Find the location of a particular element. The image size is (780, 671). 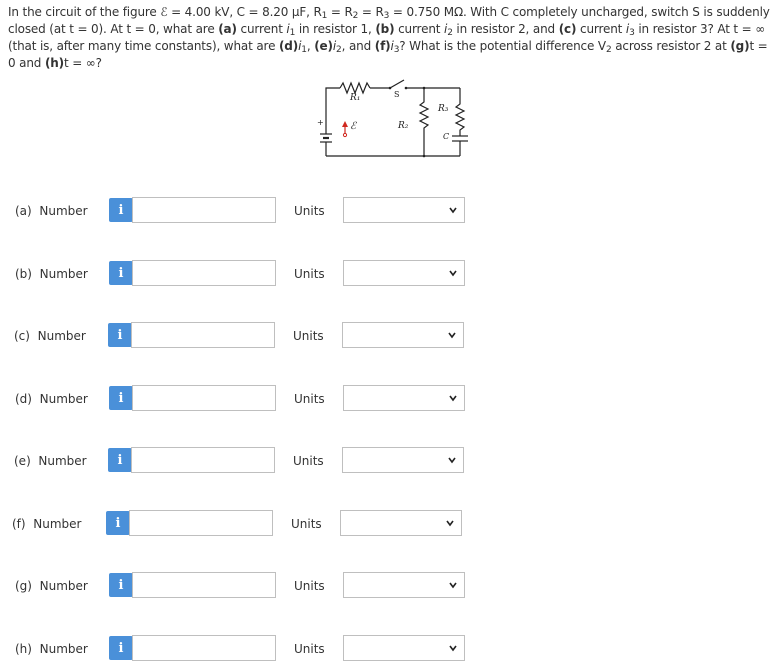

part-label: (f) Number is located at coordinates (47, 524).